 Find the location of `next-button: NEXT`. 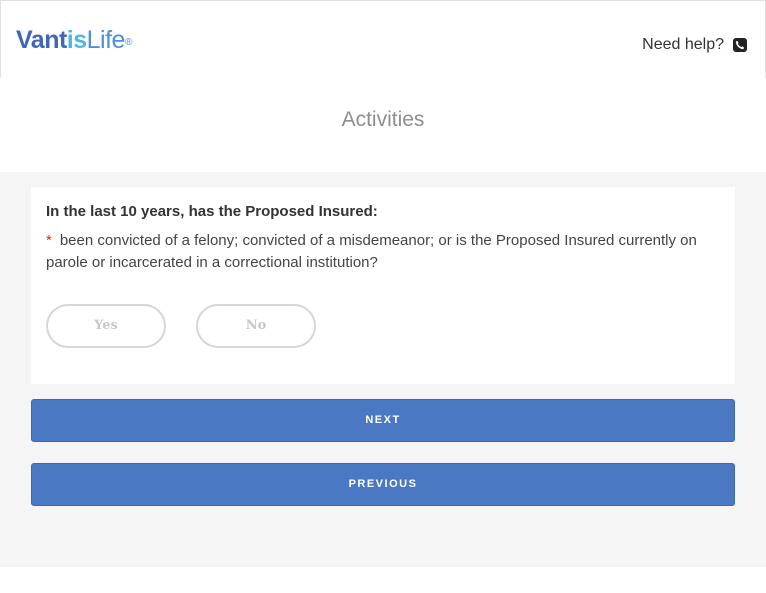

next-button: NEXT is located at coordinates (383, 420).